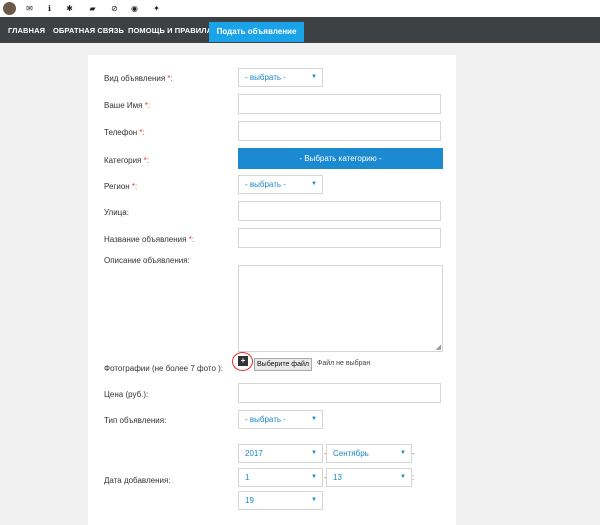  Describe the element at coordinates (300, 9) in the screenshot. I see `top-toolbar: ✉ ℹ ✱ ▰ ⊘ ◉ ✦` at that location.